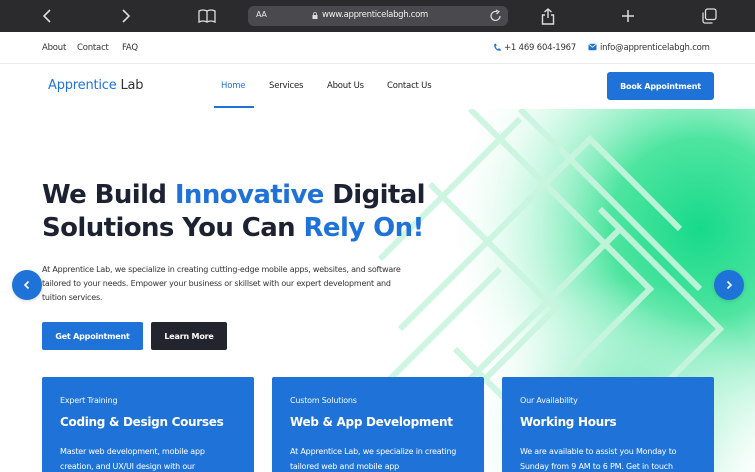 Image resolution: width=755 pixels, height=472 pixels. Describe the element at coordinates (496, 16) in the screenshot. I see `reload-icon` at that location.